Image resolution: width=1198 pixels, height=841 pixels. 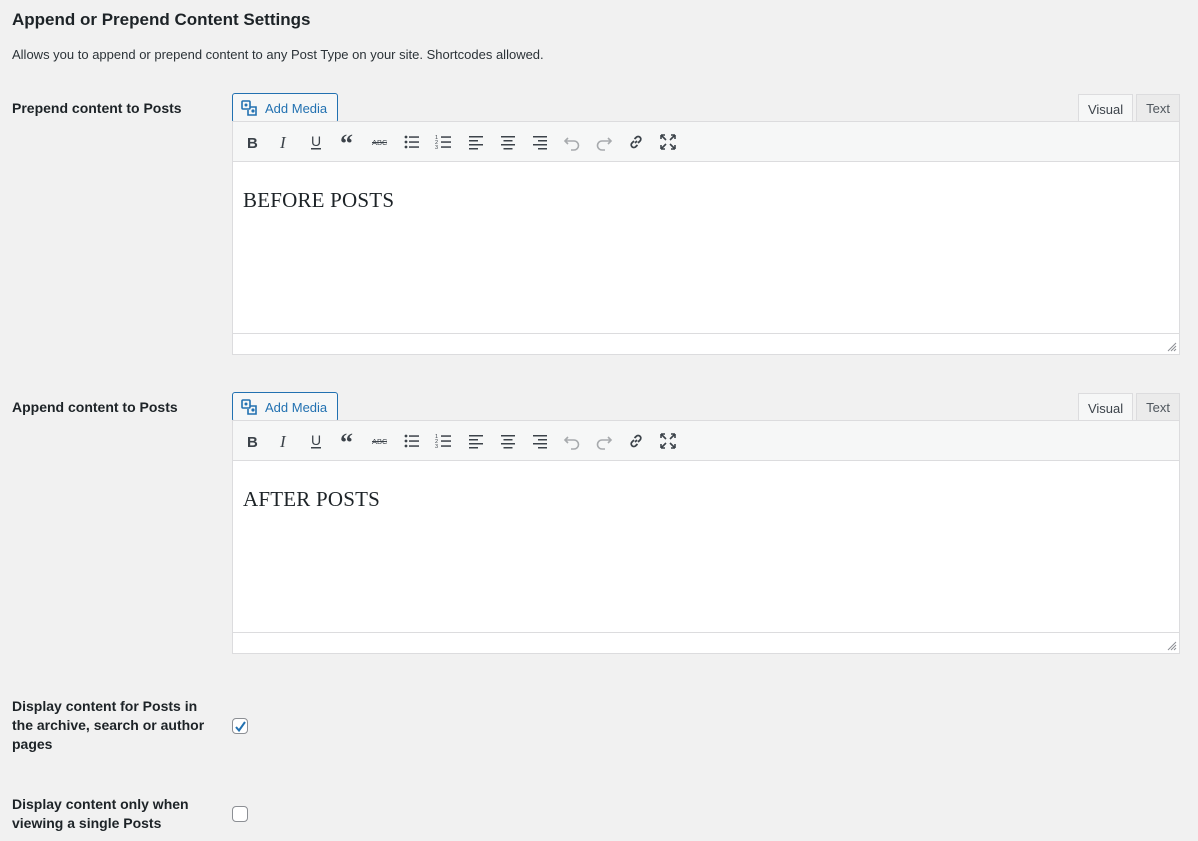 I want to click on checkmark-icon, so click(x=240, y=726).